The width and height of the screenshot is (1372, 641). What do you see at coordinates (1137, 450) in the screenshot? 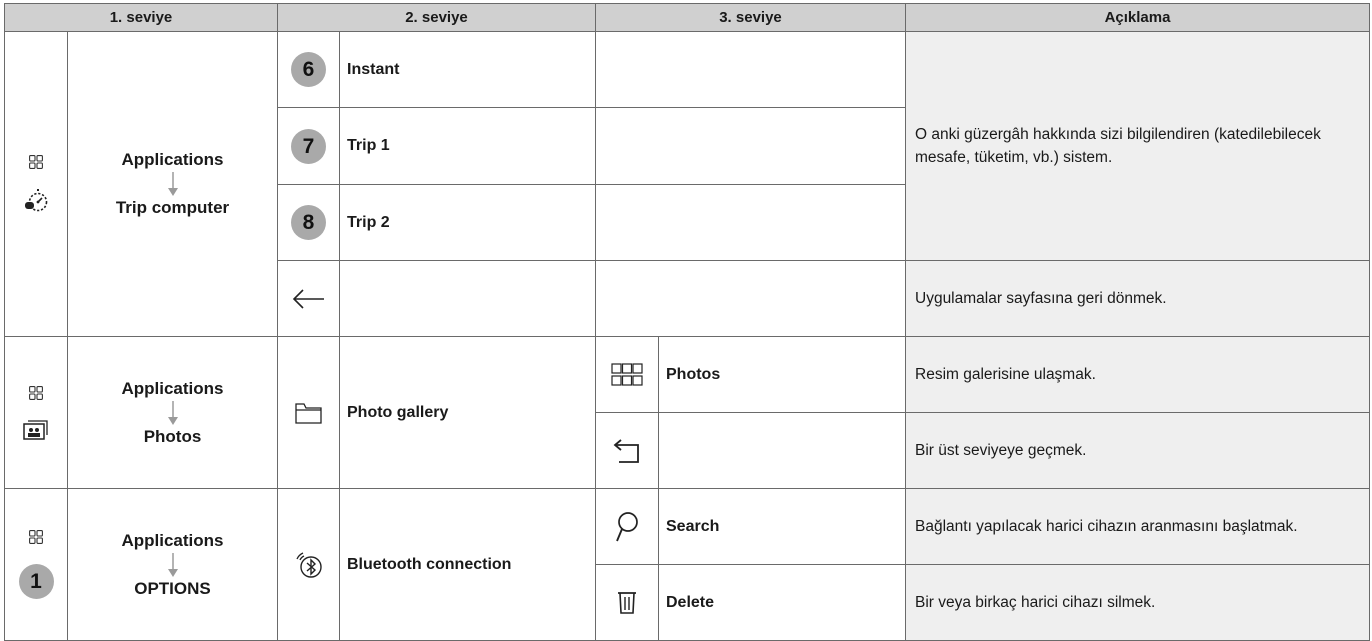
I see `up-level-description: Bir üst seviyeye geçmek.` at bounding box center [1137, 450].